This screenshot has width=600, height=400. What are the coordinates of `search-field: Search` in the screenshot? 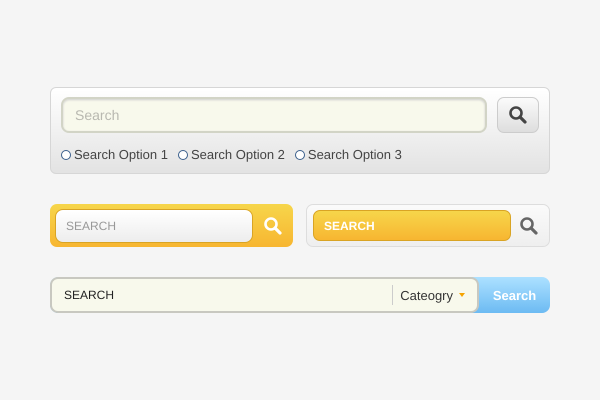 It's located at (274, 115).